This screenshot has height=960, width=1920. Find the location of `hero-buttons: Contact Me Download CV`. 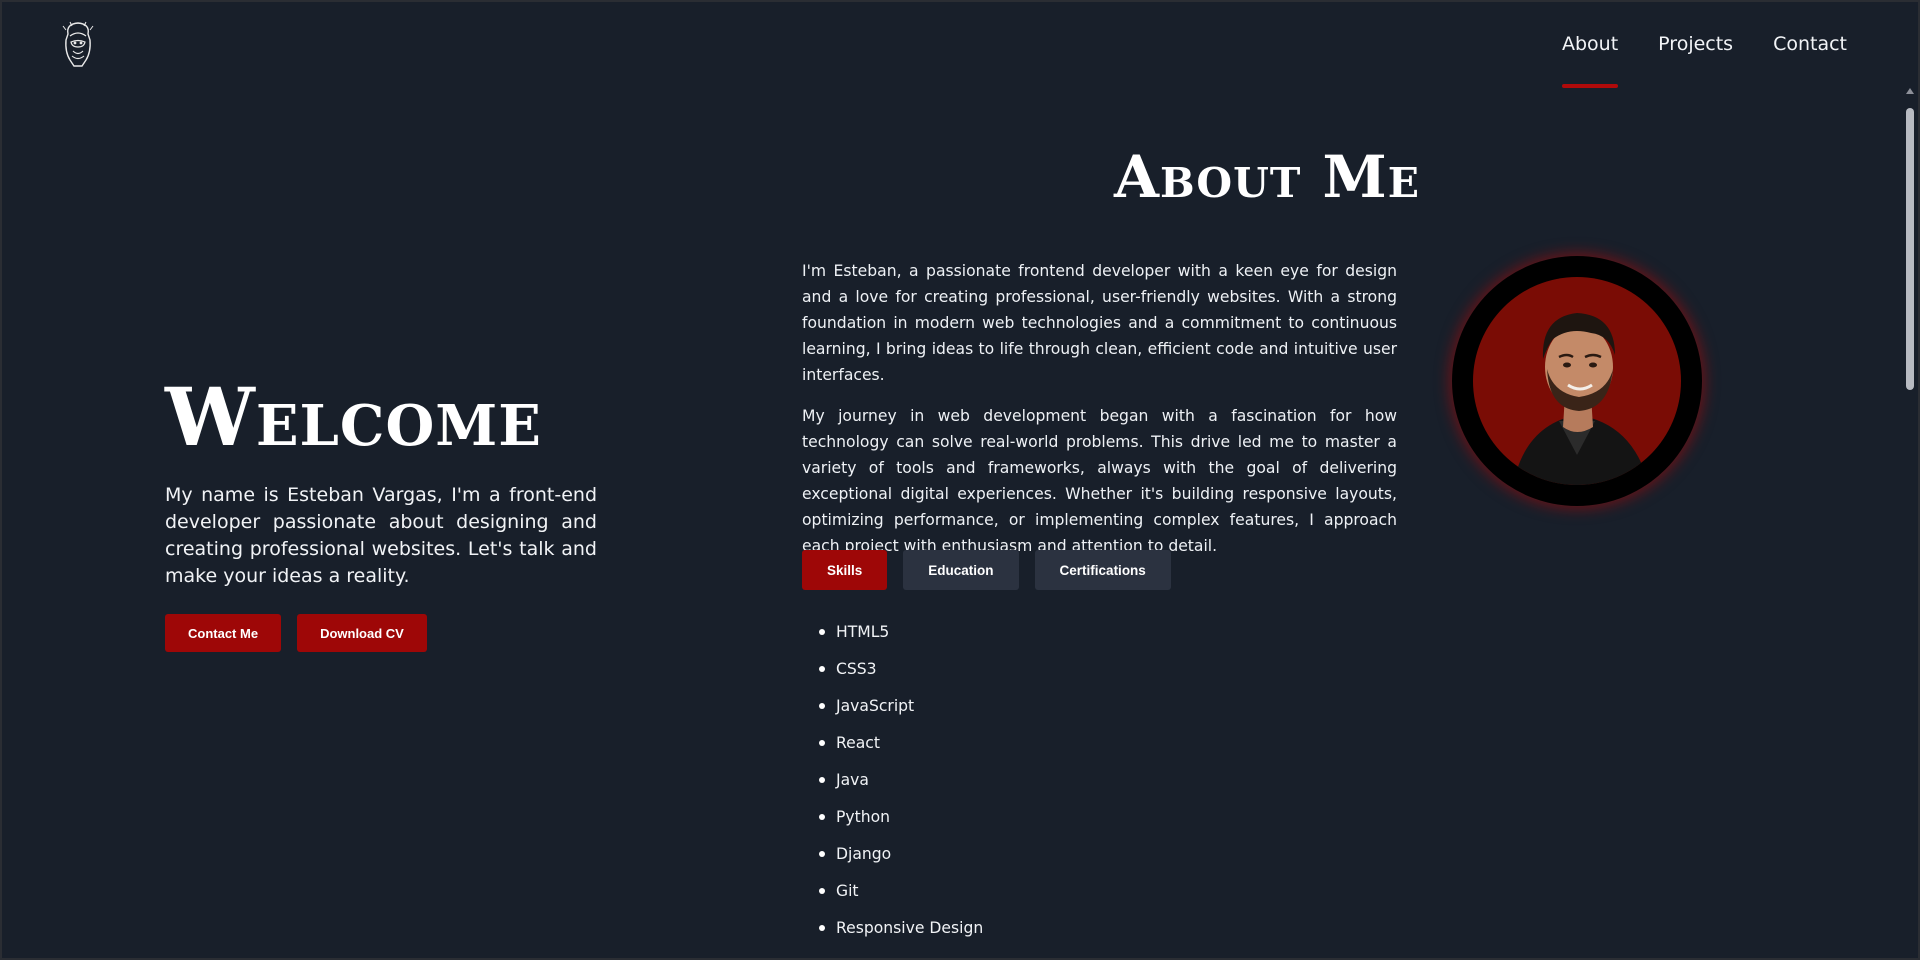

hero-buttons: Contact Me Download CV is located at coordinates (381, 633).